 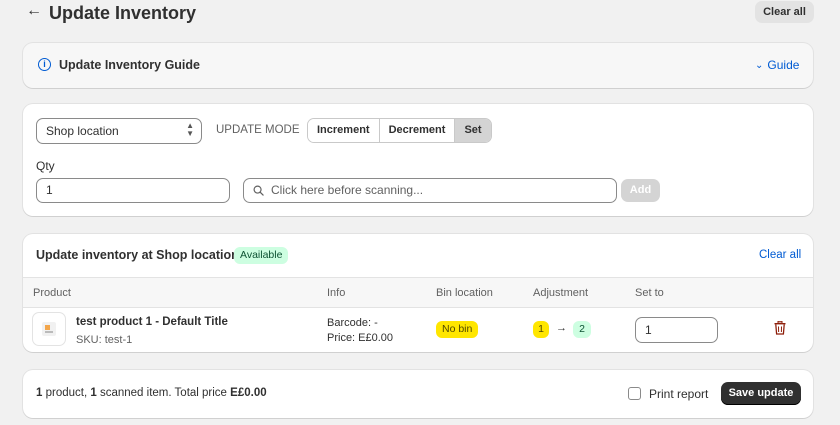 I want to click on arrow-right-icon: →, so click(x=561, y=328).